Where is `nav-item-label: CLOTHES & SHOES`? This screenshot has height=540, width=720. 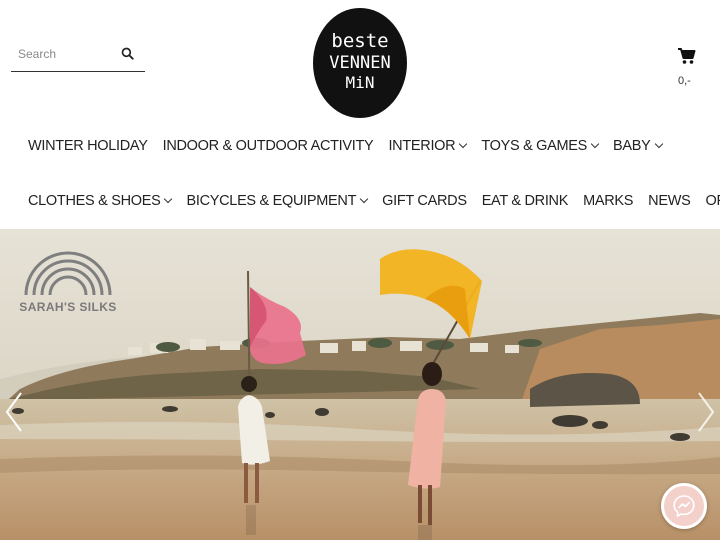 nav-item-label: CLOTHES & SHOES is located at coordinates (94, 201).